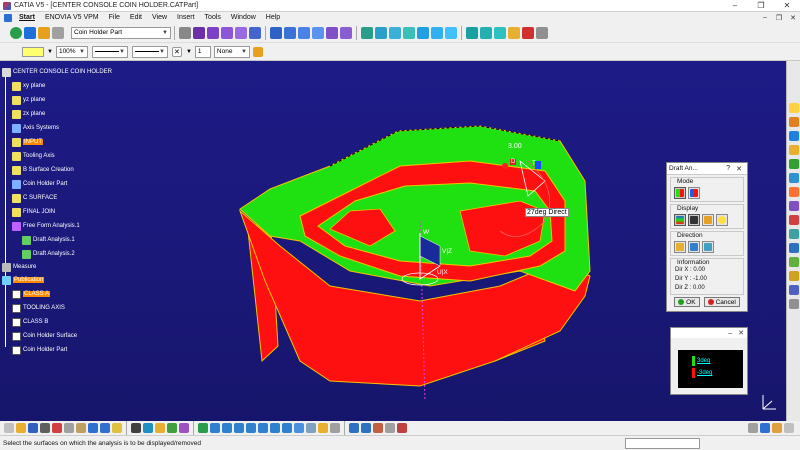  Describe the element at coordinates (793, 18) in the screenshot. I see `doc-close-button: ✕` at that location.